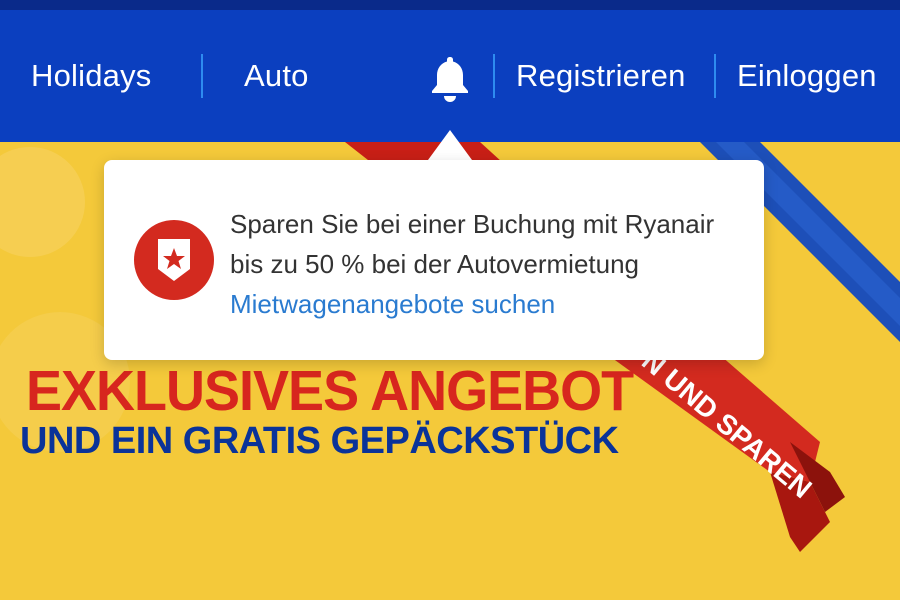  I want to click on hero-subheadline: UND EIN GRATIS GEPÄCKSTÜCK, so click(319, 441).